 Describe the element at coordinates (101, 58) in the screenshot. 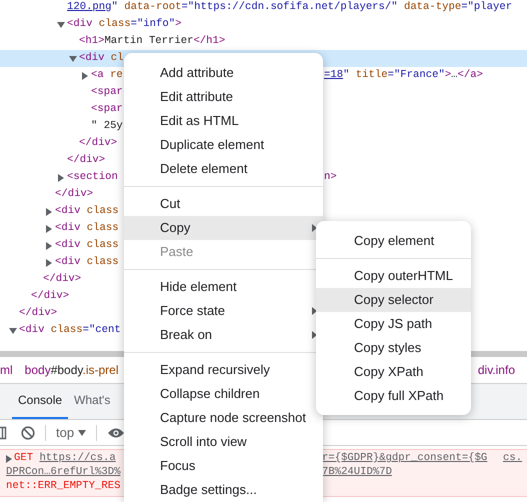

I see `code-line: <div cl` at that location.